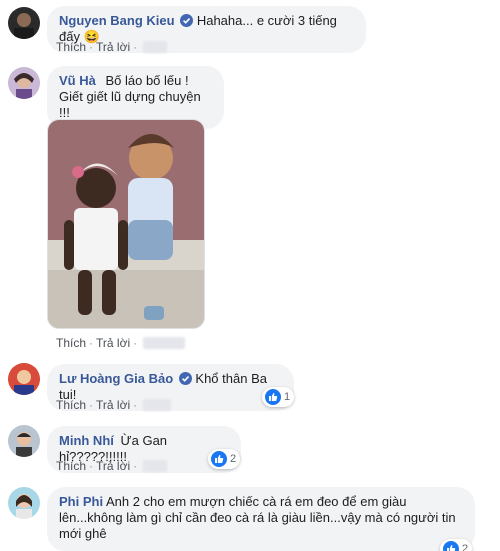 Image resolution: width=500 pixels, height=551 pixels. What do you see at coordinates (287, 397) in the screenshot?
I see `reaction-number: 1` at bounding box center [287, 397].